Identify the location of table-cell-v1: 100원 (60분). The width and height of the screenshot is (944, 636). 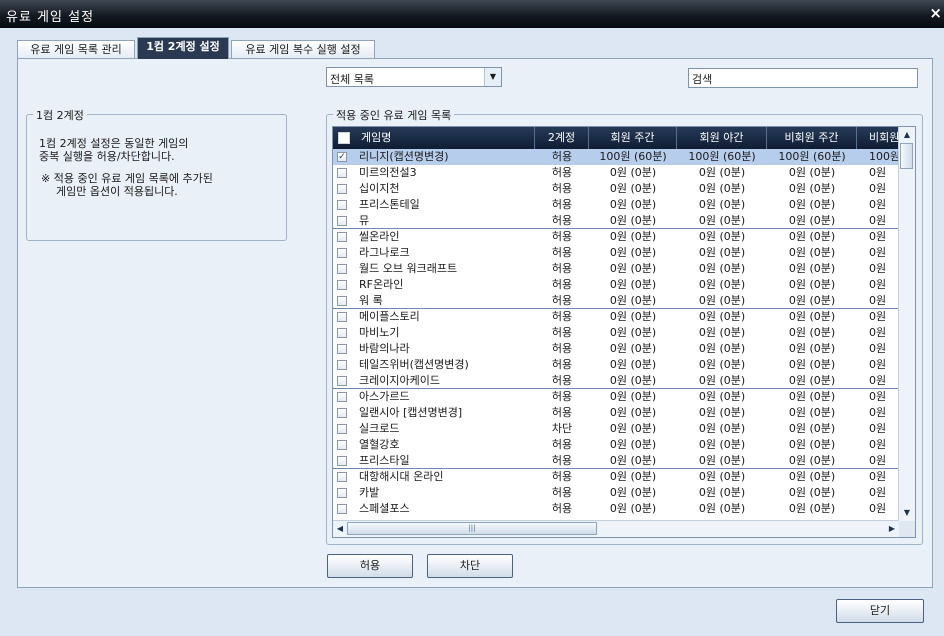
(633, 156).